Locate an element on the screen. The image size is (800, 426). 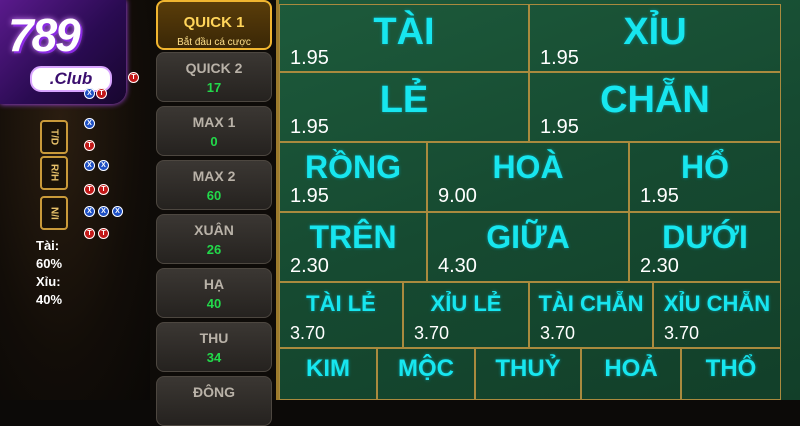
bet-kim: KIM is located at coordinates (328, 374).